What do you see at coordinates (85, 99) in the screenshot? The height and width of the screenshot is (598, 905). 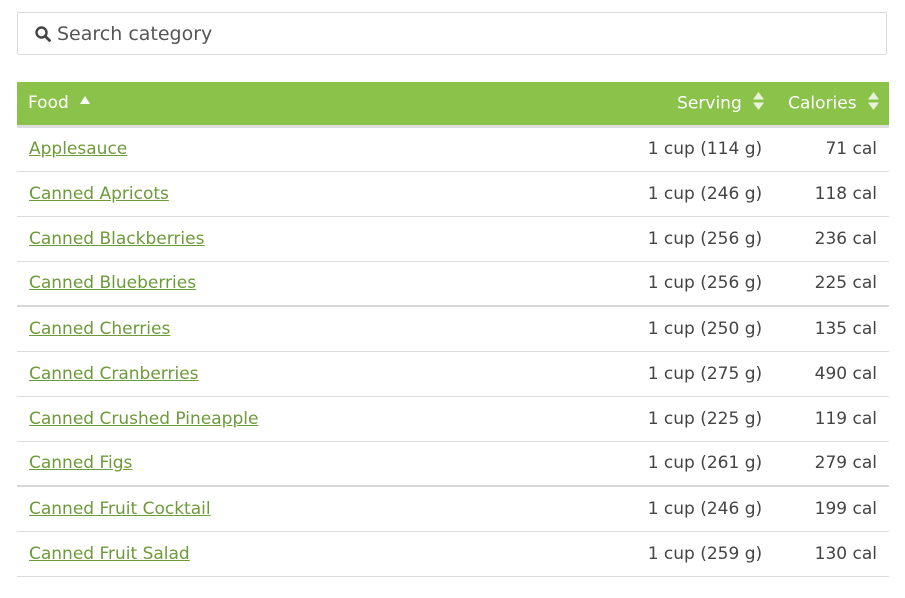 I see `sort-ascending-icon` at bounding box center [85, 99].